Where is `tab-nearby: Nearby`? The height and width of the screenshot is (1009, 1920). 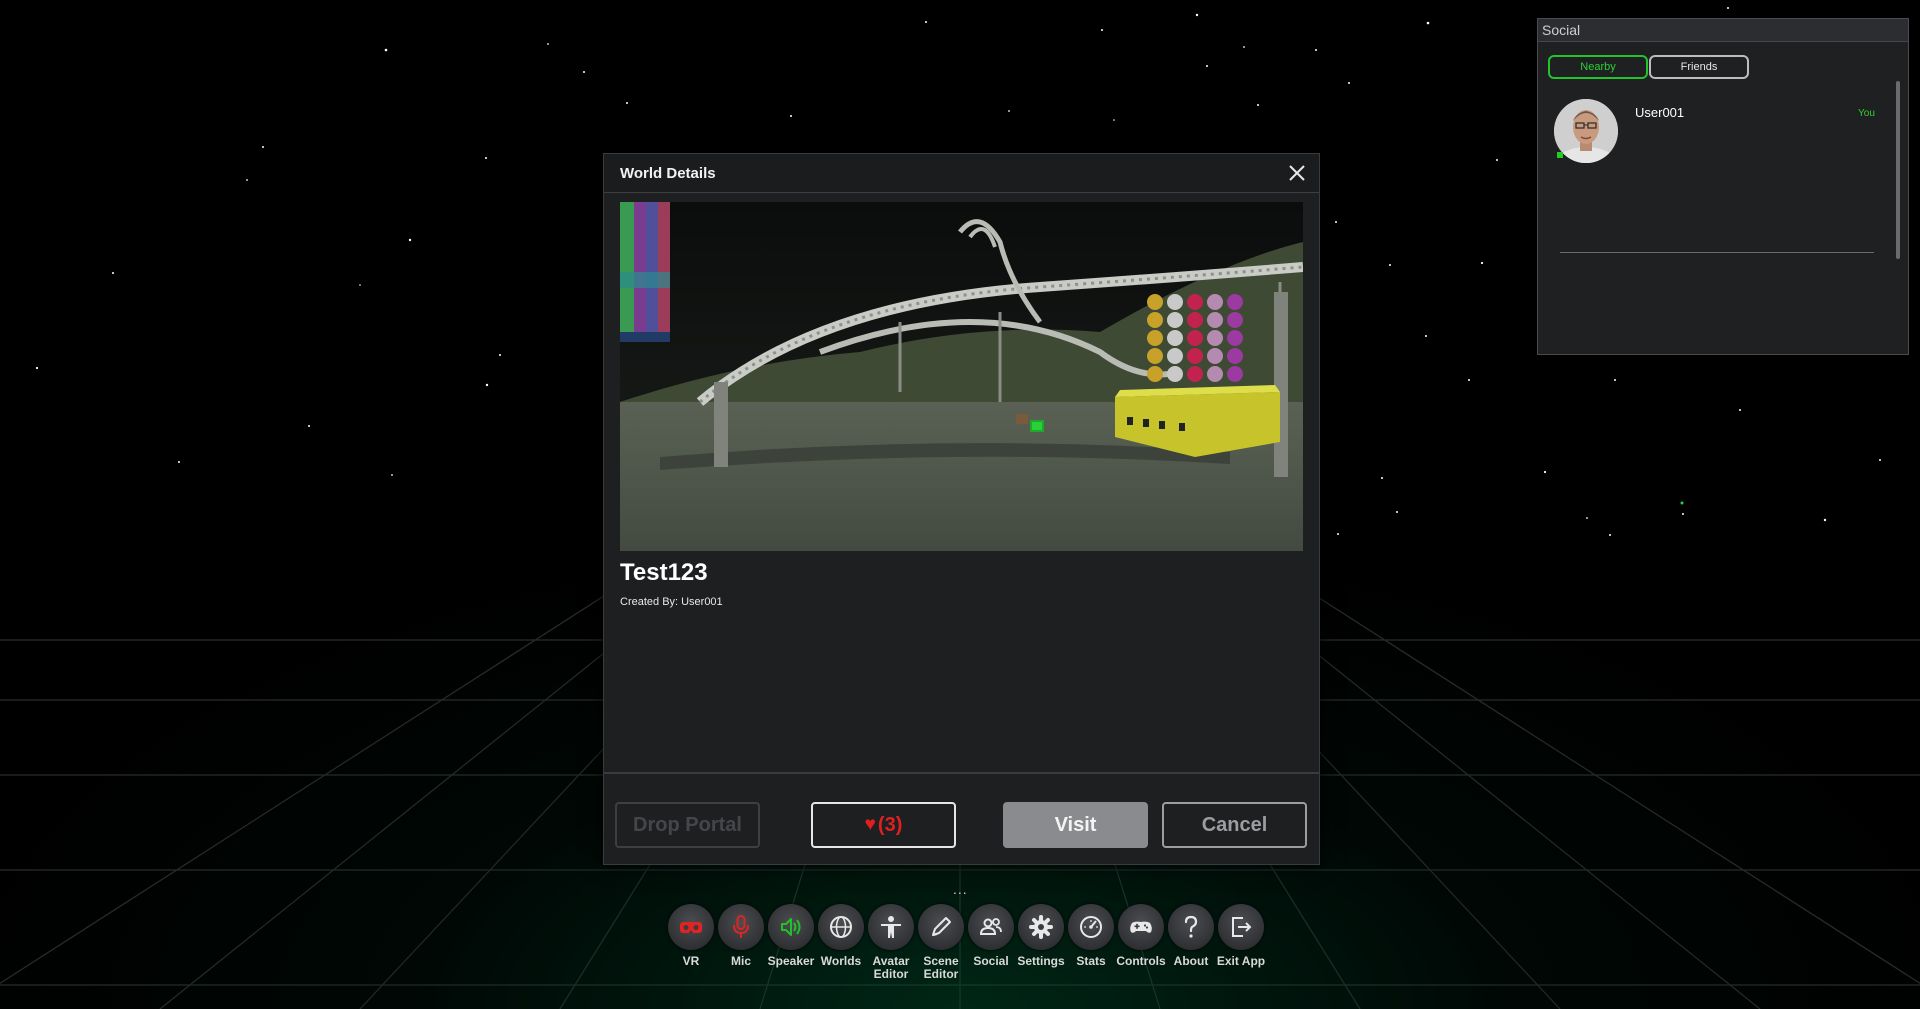
tab-nearby: Nearby is located at coordinates (1598, 67).